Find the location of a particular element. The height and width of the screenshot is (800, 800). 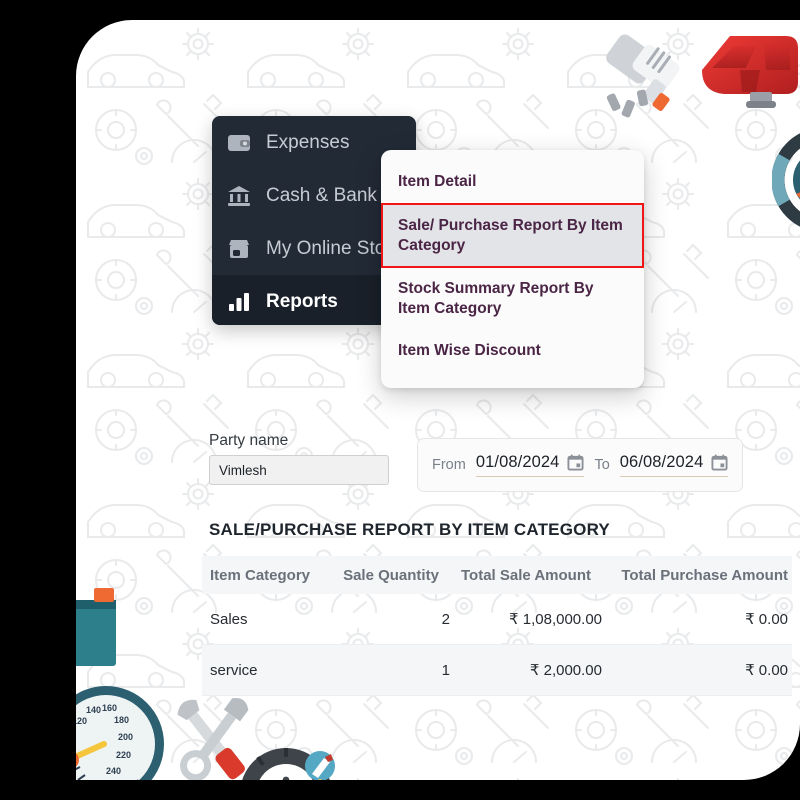

bar-chart-icon is located at coordinates (239, 302).